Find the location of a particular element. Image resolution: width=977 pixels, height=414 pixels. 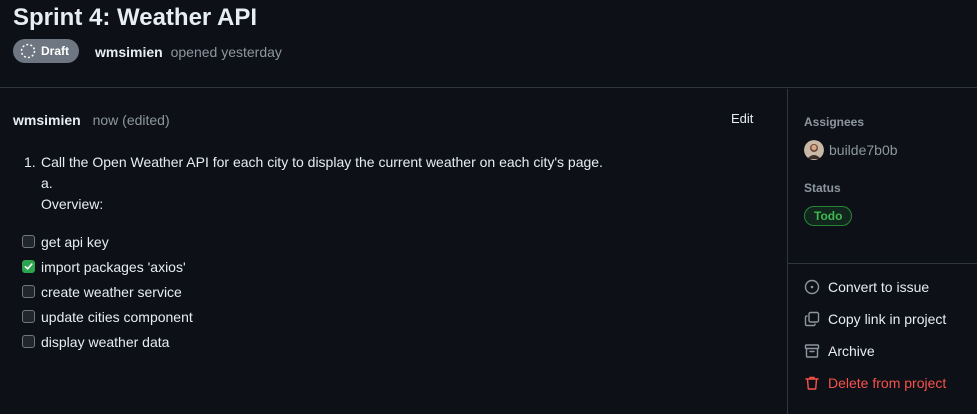

comment-time: now (edited) is located at coordinates (131, 120).